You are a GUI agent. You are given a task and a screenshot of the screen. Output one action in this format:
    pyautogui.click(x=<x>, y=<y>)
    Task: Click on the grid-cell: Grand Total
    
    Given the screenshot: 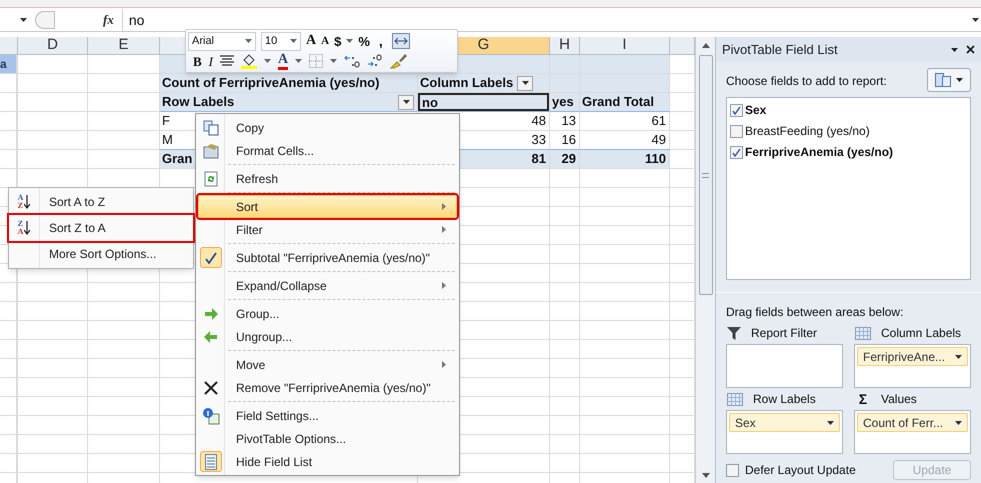 What is the action you would take?
    pyautogui.click(x=625, y=102)
    